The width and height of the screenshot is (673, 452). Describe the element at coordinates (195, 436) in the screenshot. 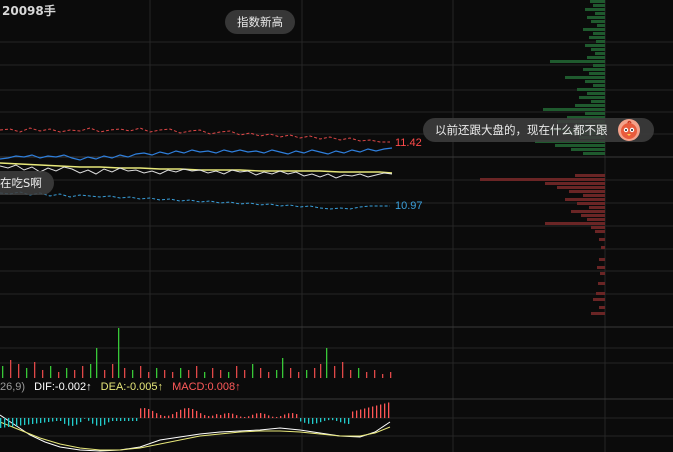

I see `dea-line` at that location.